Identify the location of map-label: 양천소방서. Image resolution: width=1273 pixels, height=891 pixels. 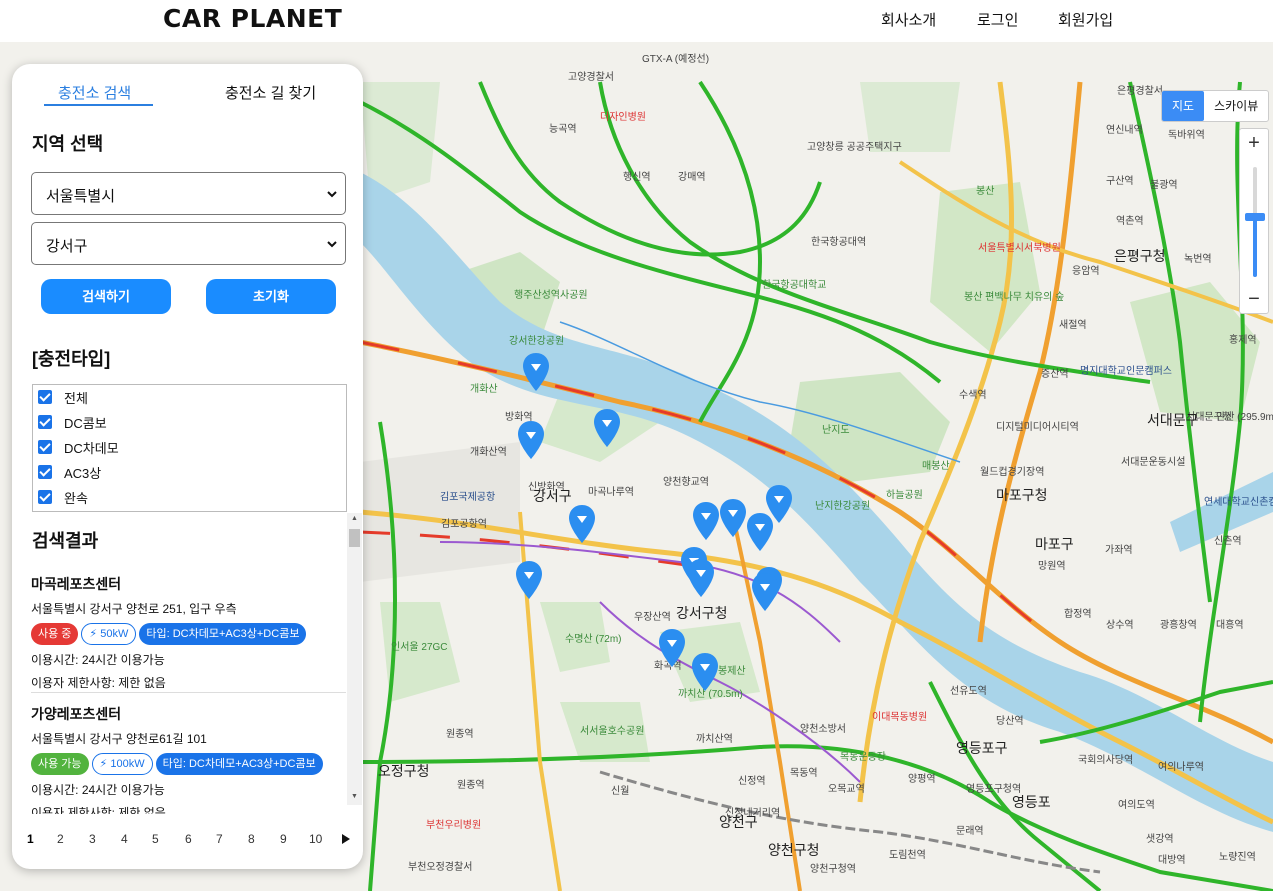
(823, 729).